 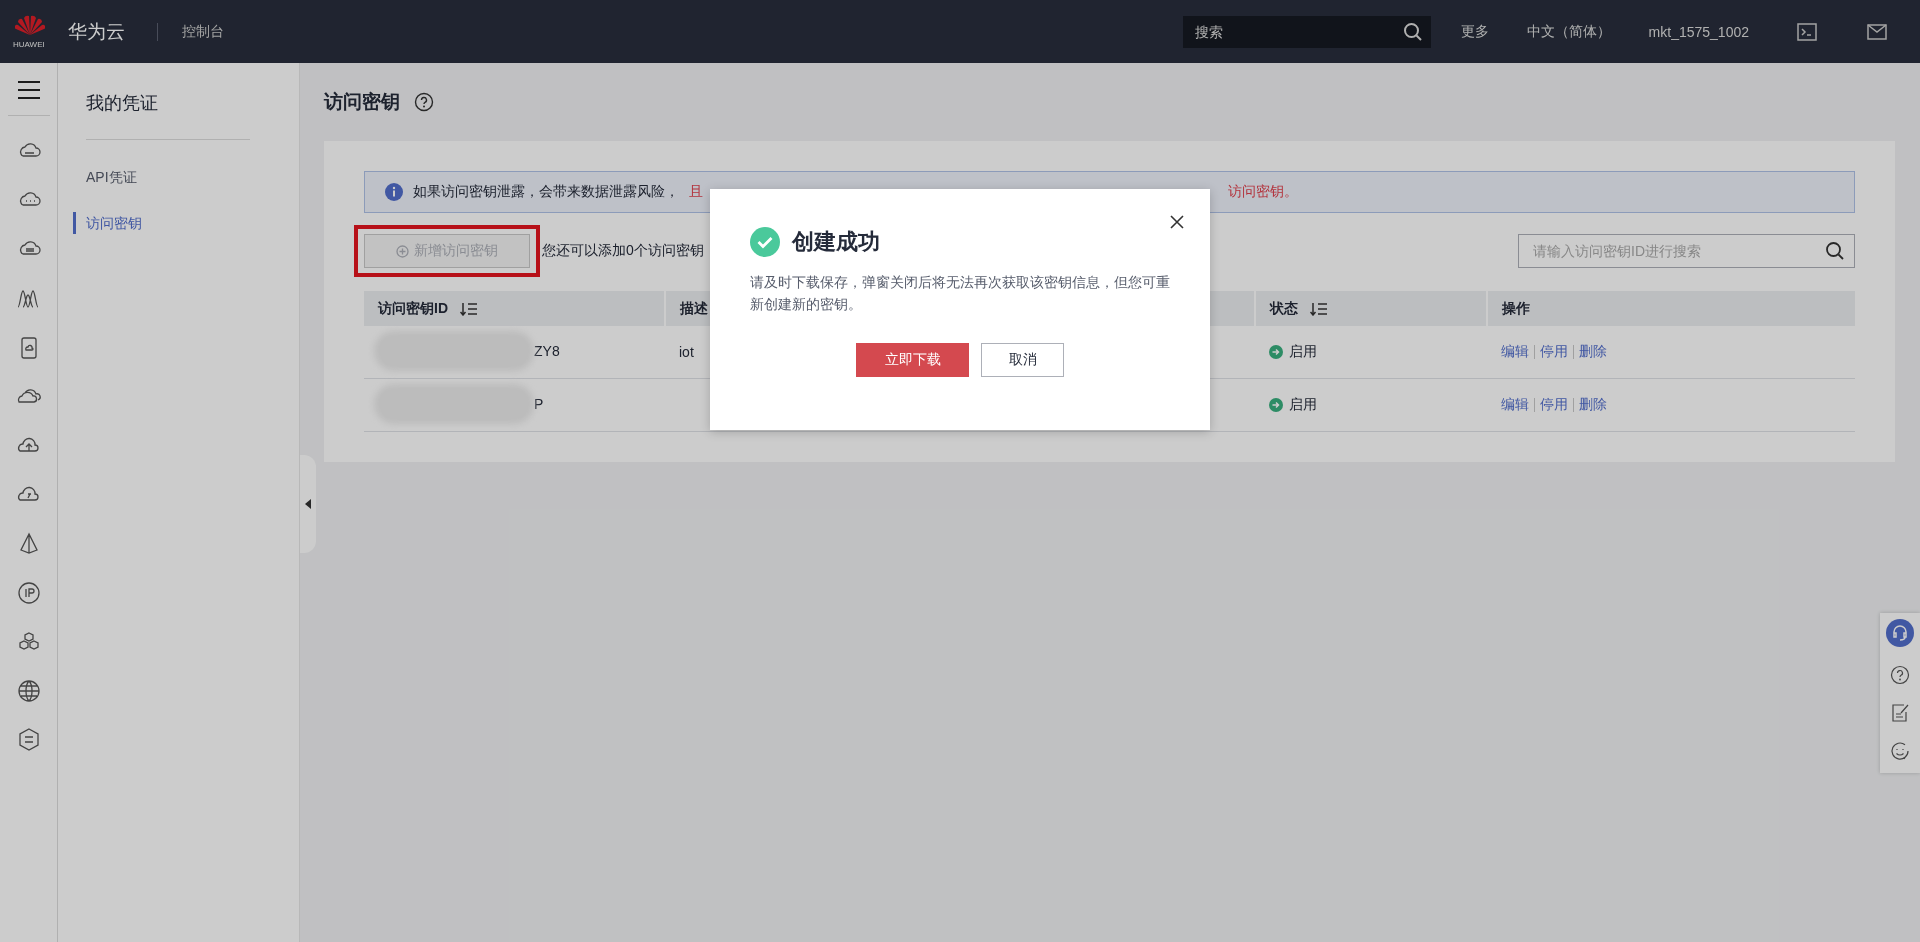 What do you see at coordinates (362, 102) in the screenshot?
I see `page-title: 访问密钥` at bounding box center [362, 102].